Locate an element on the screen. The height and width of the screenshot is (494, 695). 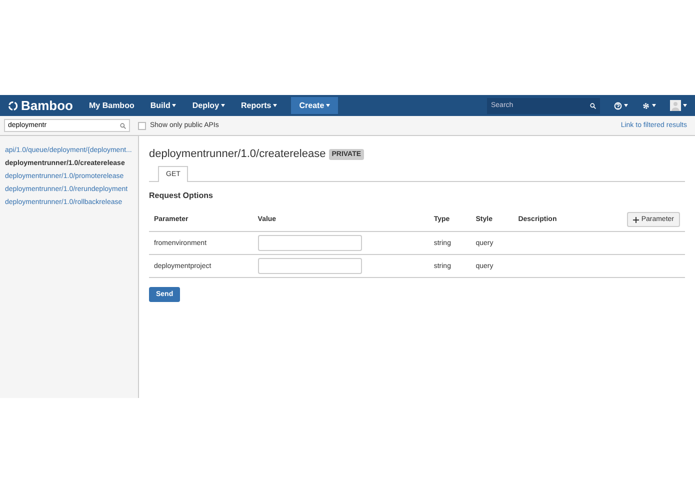
bamboo-logo: Bamboo is located at coordinates (40, 105).